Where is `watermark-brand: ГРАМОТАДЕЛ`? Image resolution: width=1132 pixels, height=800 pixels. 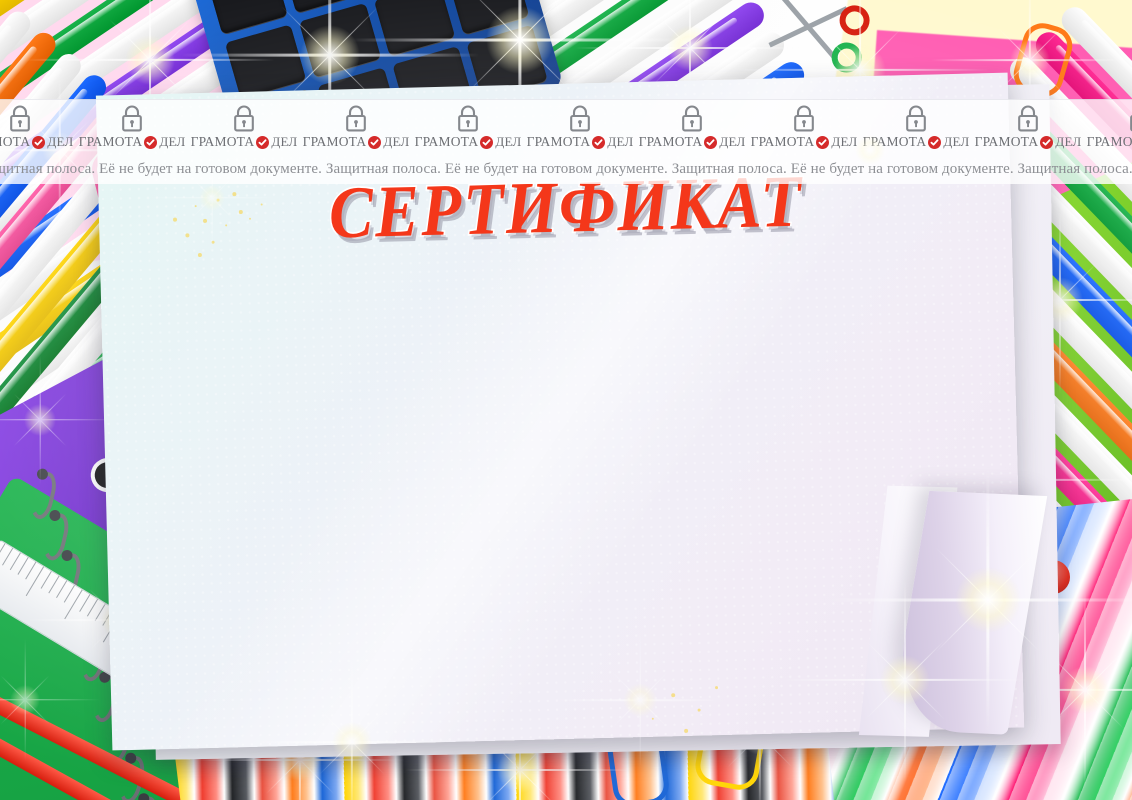 watermark-brand: ГРАМОТАДЕЛ is located at coordinates (1109, 142).